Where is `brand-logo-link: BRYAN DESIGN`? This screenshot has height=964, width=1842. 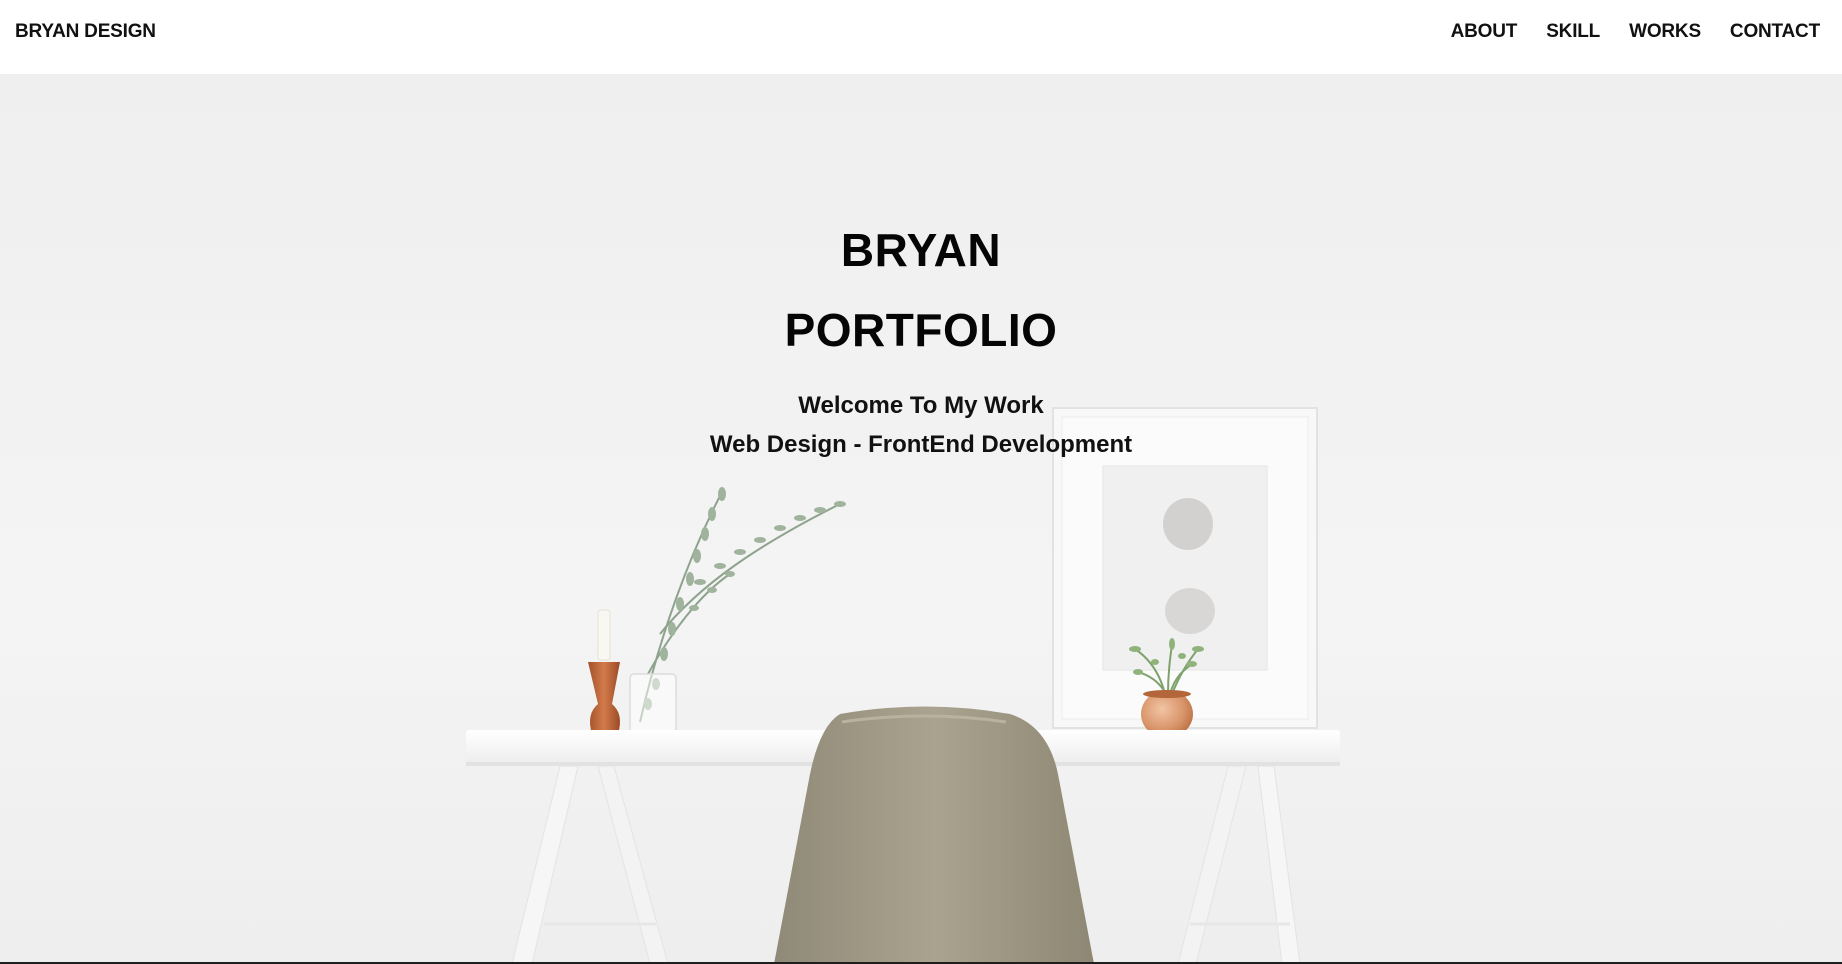
brand-logo-link: BRYAN DESIGN is located at coordinates (85, 32).